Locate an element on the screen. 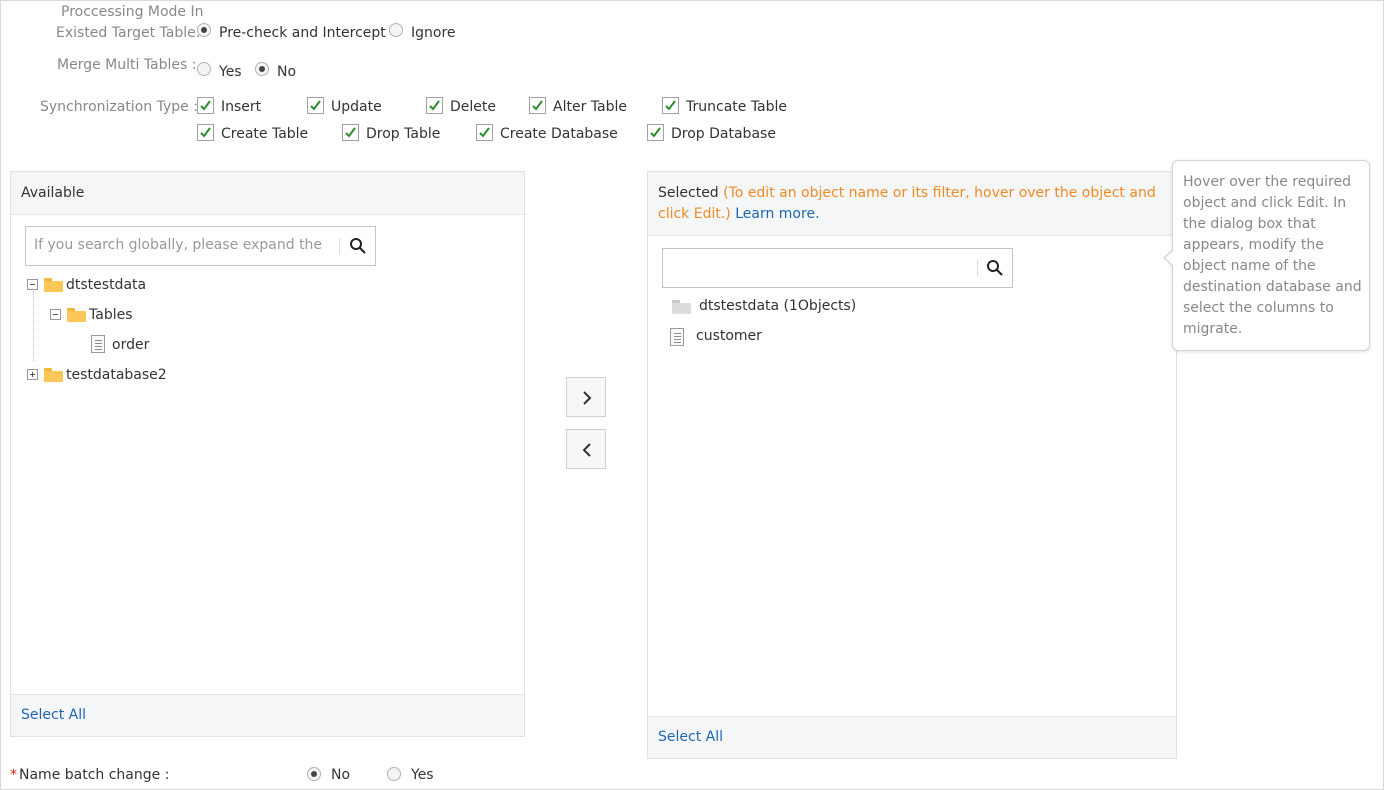 Image resolution: width=1384 pixels, height=790 pixels. sync-create-database-checkbox is located at coordinates (484, 132).